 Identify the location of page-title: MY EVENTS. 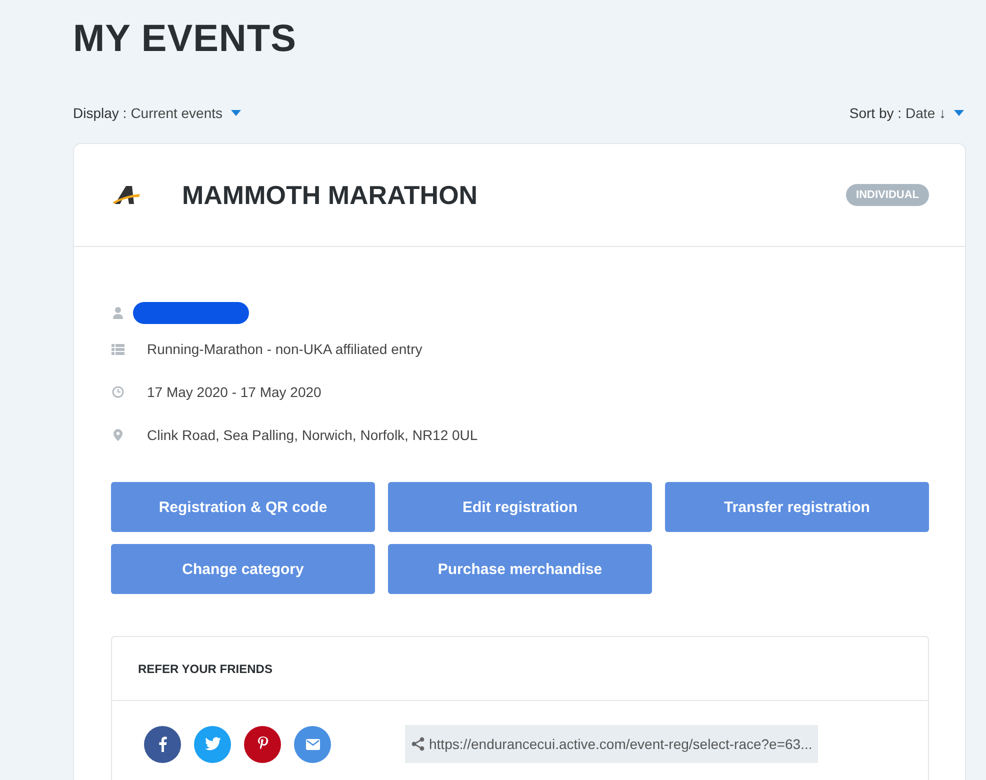
(185, 39).